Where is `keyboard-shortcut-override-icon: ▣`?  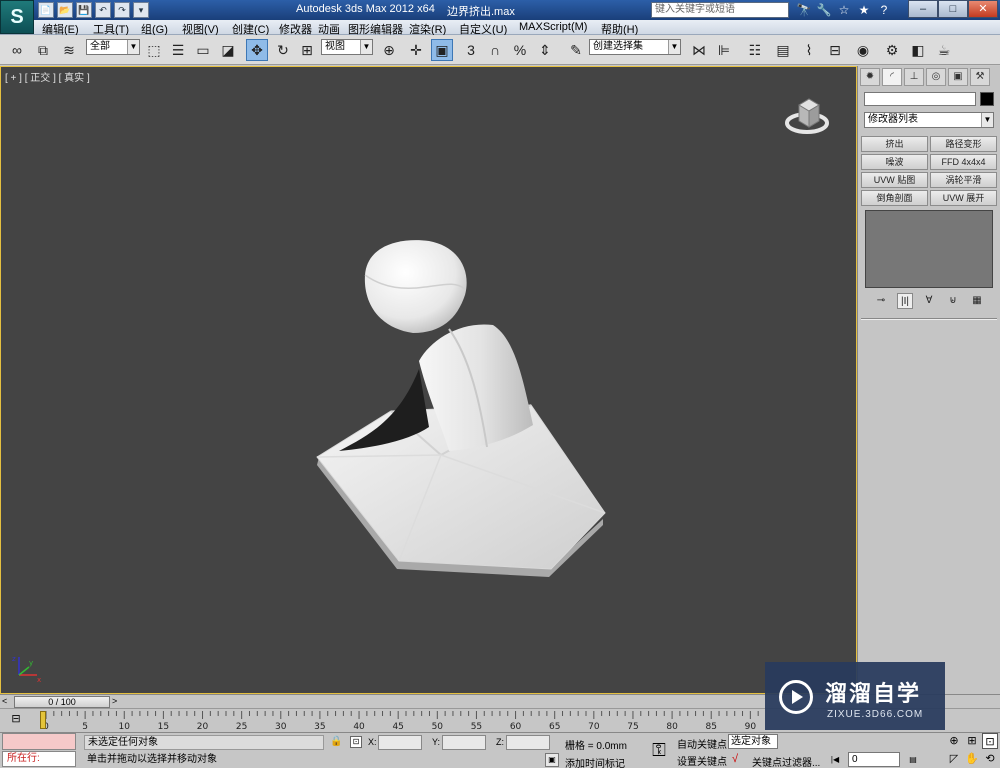
keyboard-shortcut-override-icon: ▣ is located at coordinates (442, 50).